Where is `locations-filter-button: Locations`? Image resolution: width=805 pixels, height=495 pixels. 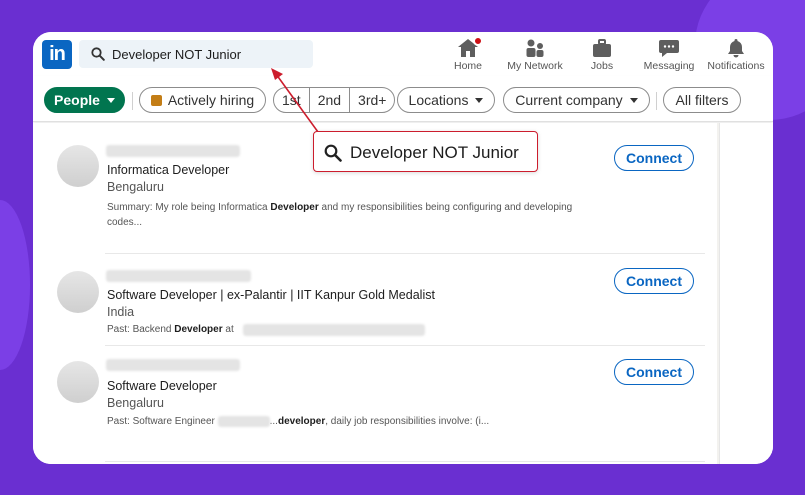 locations-filter-button: Locations is located at coordinates (446, 100).